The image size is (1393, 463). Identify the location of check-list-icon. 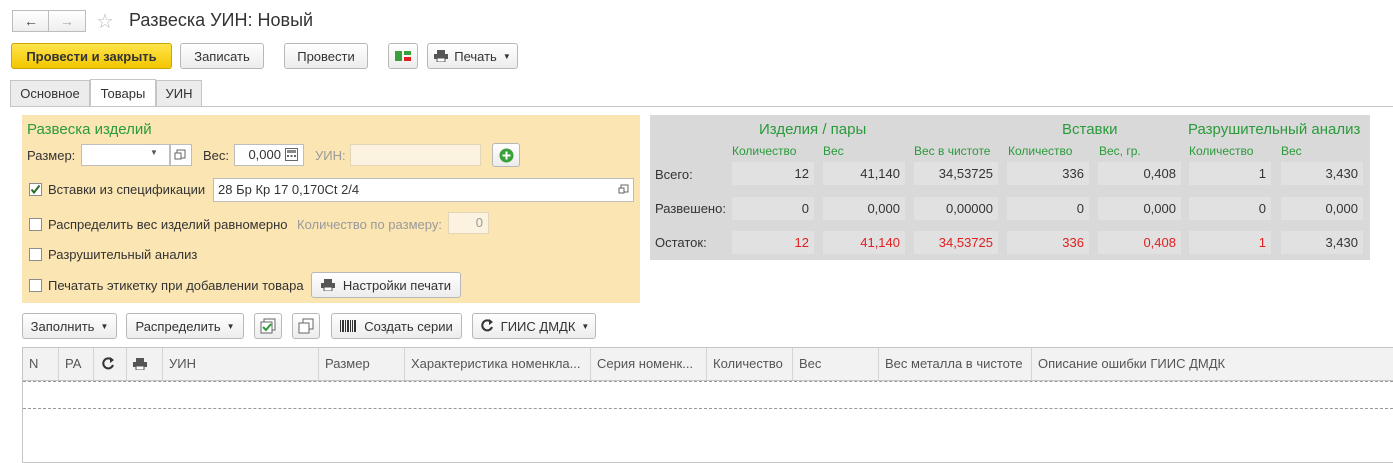
(268, 326).